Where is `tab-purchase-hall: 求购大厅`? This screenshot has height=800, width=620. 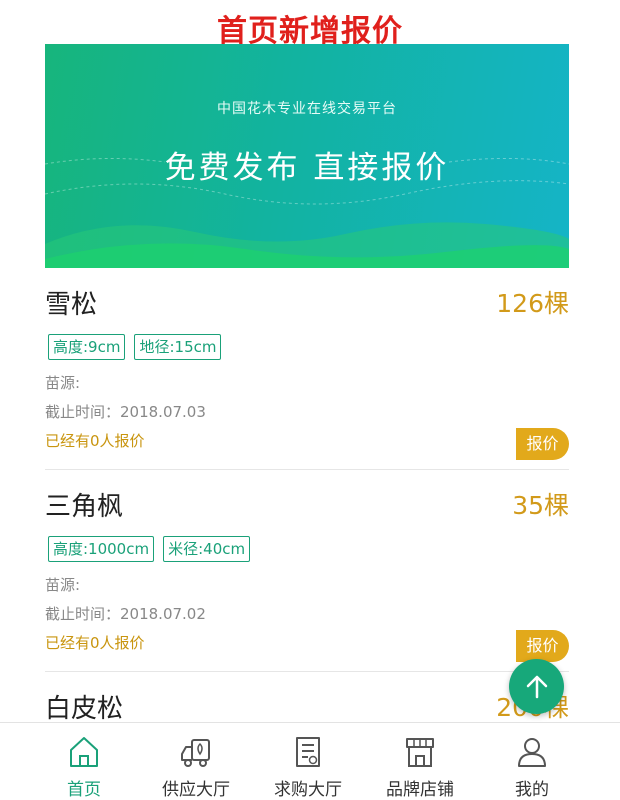 tab-purchase-hall: 求购大厅 is located at coordinates (308, 761).